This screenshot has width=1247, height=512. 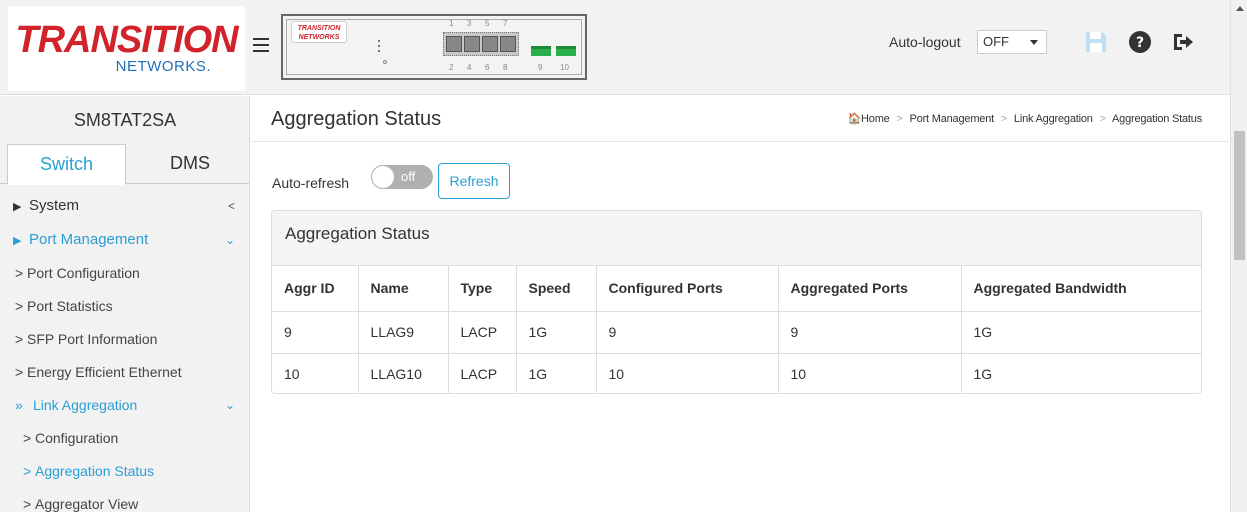 I want to click on panel-title: Aggregation Status, so click(x=736, y=238).